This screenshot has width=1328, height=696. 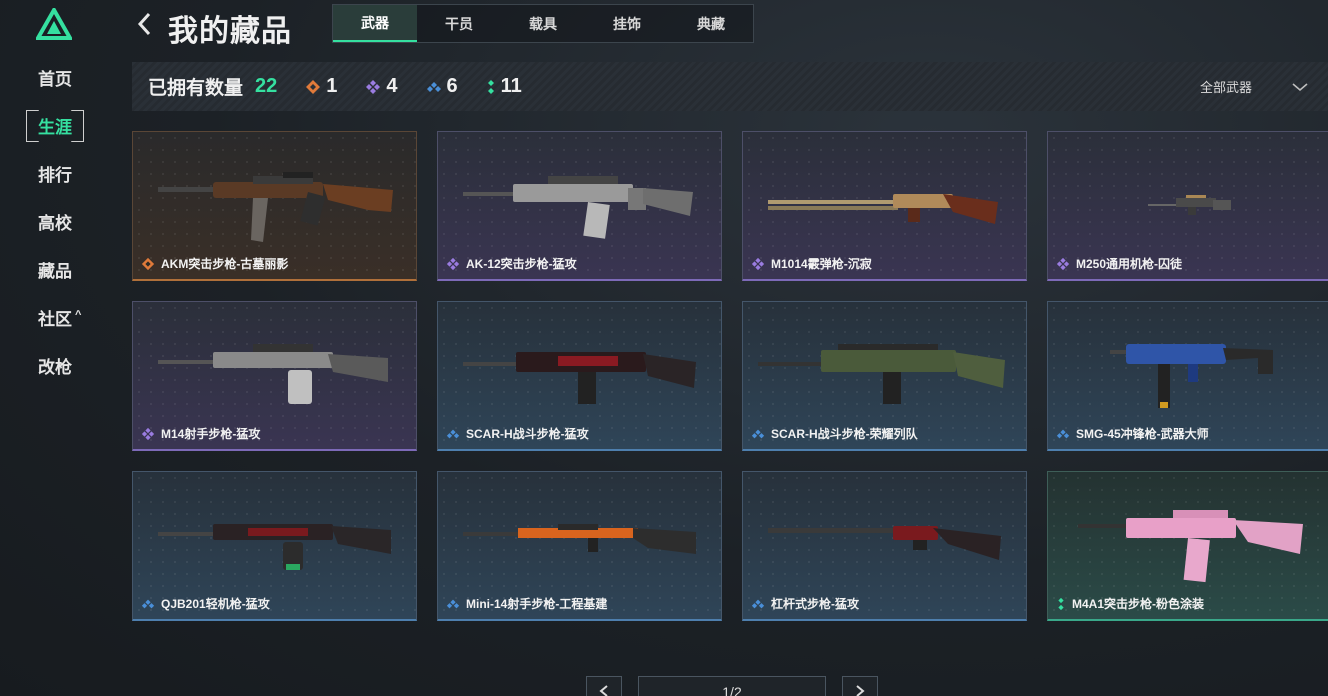 I want to click on collection-card: QJB201轻机枪-猛攻, so click(x=274, y=546).